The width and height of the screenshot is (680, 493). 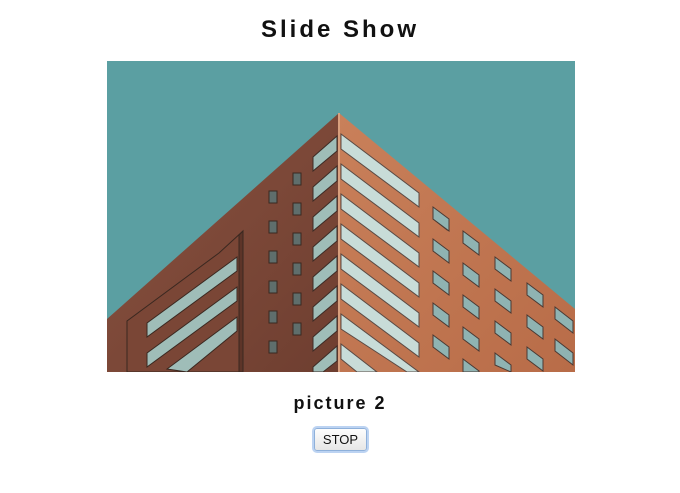 What do you see at coordinates (339, 29) in the screenshot?
I see `page-title: Slide Show` at bounding box center [339, 29].